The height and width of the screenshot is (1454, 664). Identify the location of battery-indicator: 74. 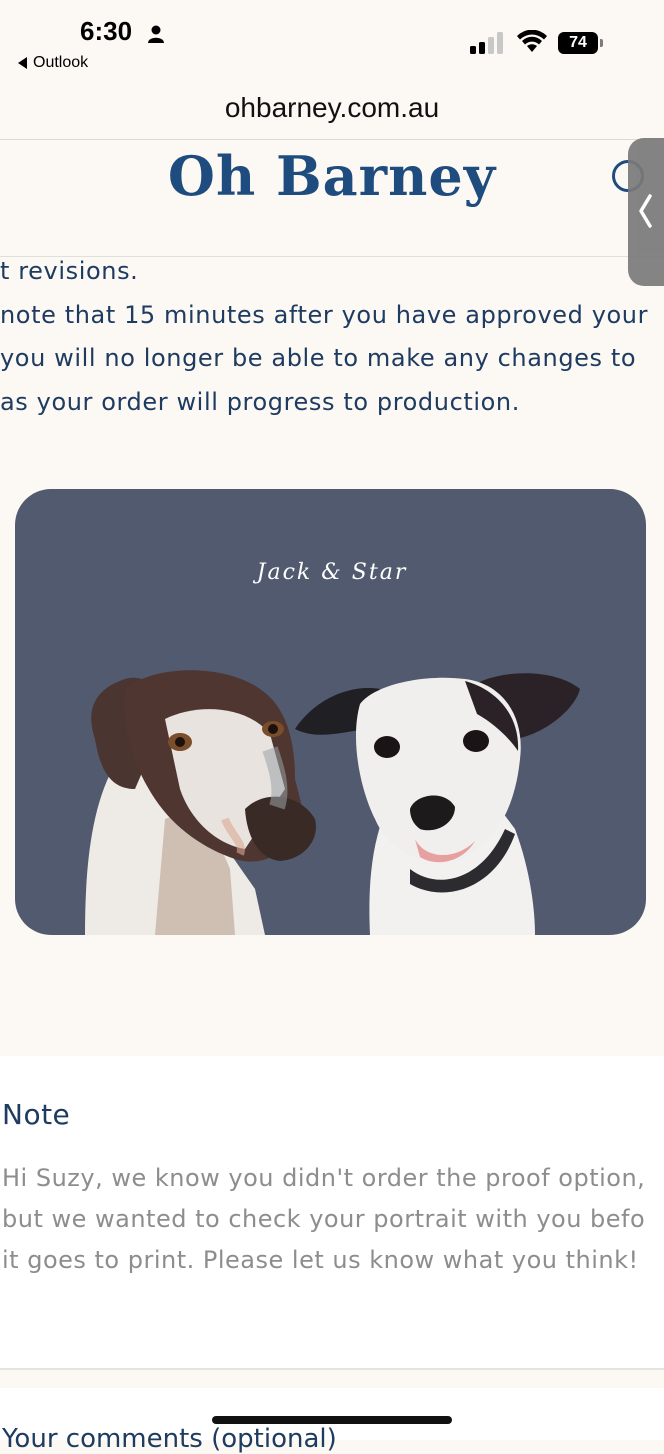
(582, 44).